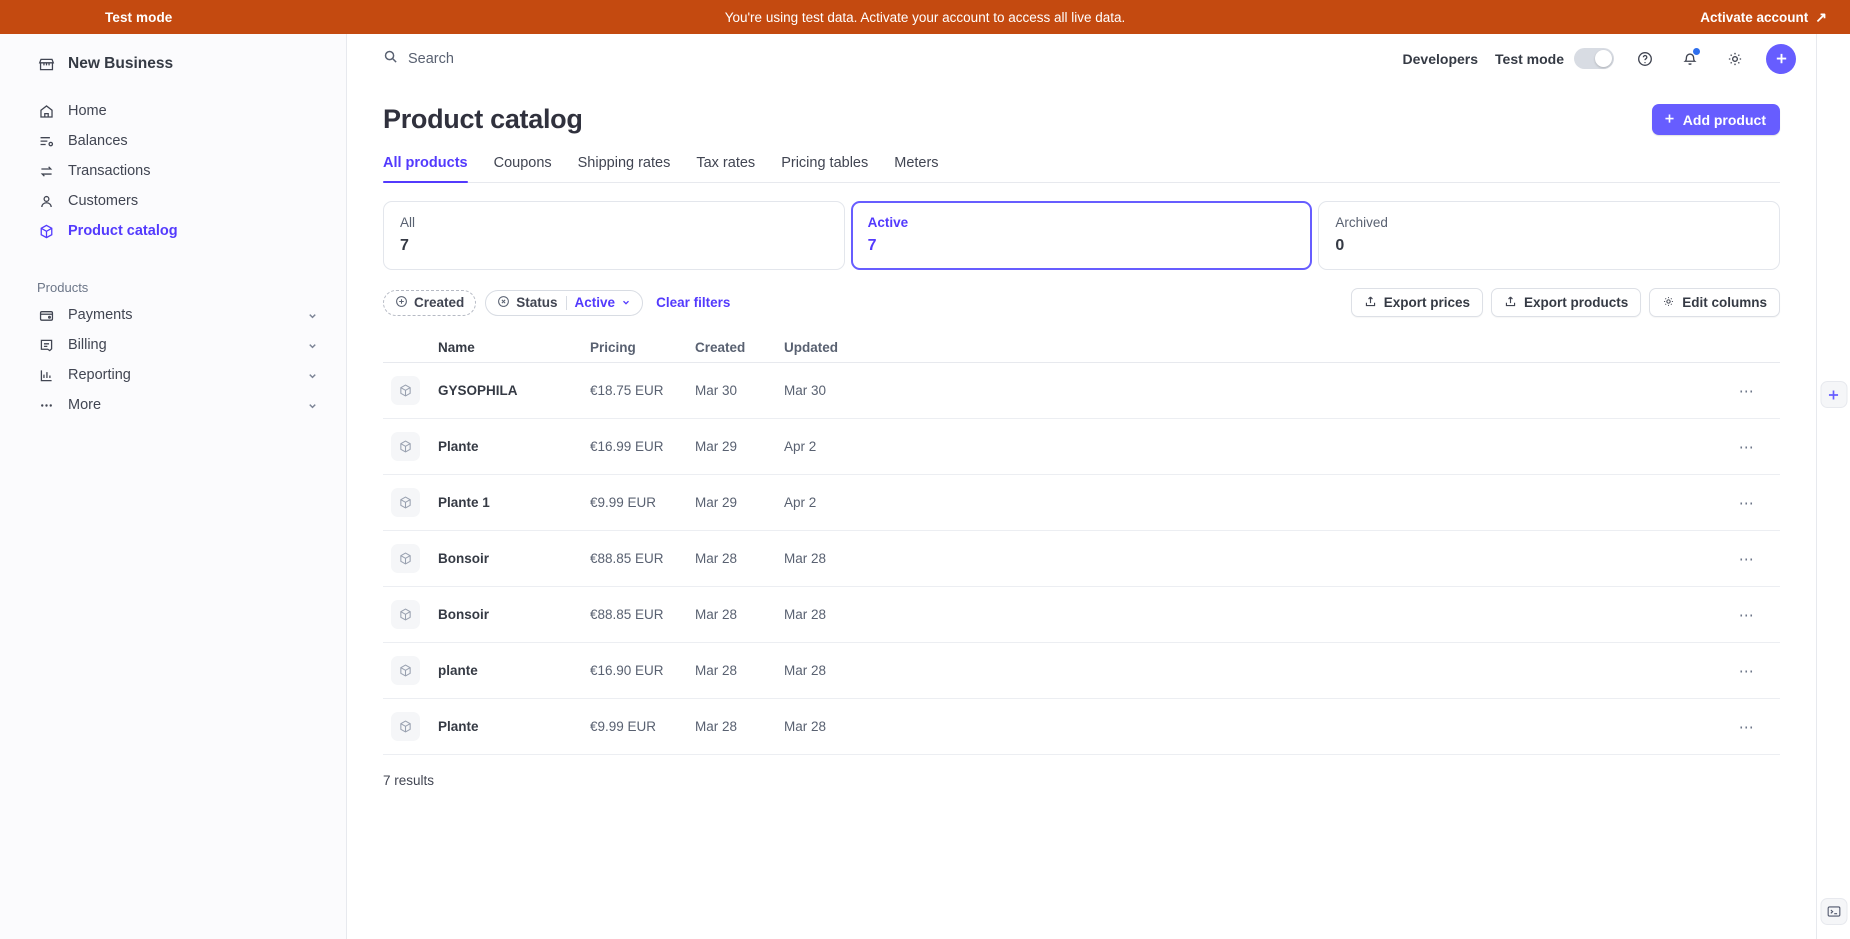  I want to click on bell-icon, so click(1690, 59).